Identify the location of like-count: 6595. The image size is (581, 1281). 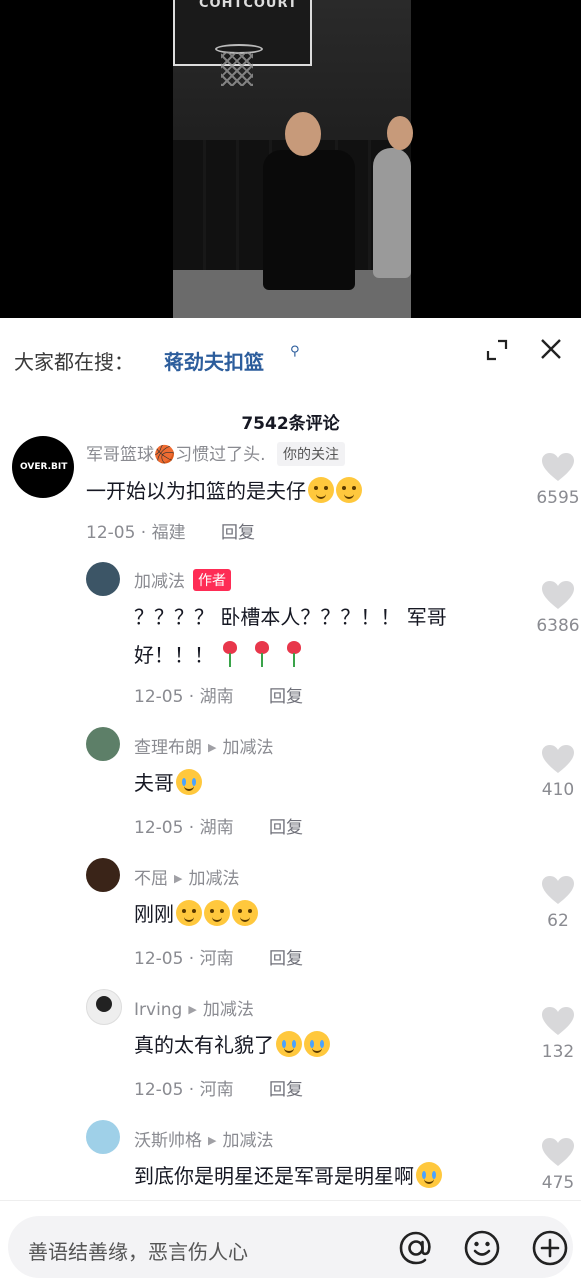
(558, 498).